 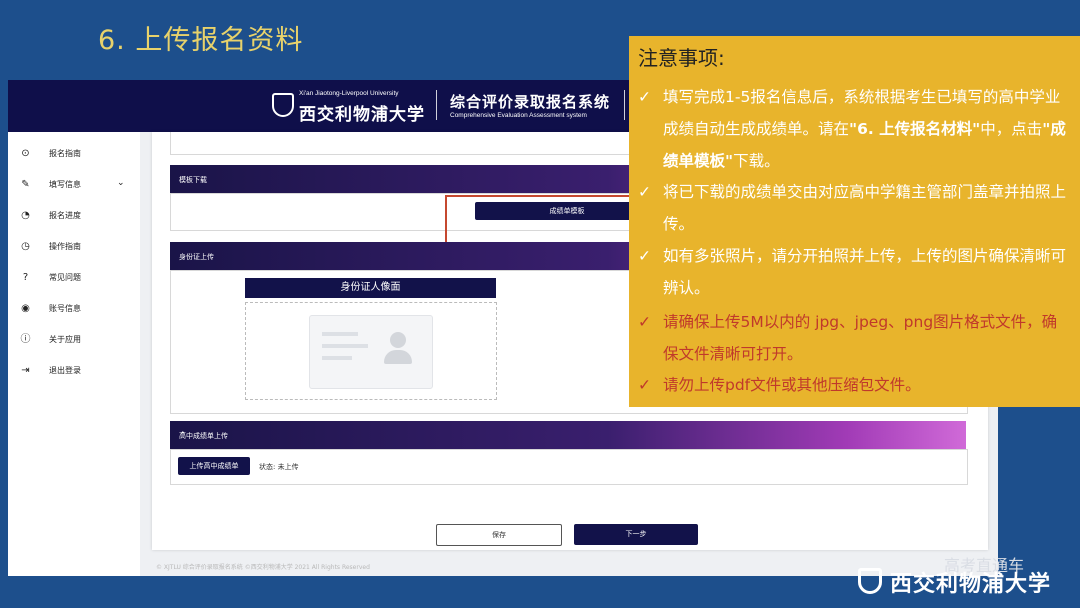 I want to click on upload-transcript-button: 上传高中成绩单, so click(x=214, y=466).